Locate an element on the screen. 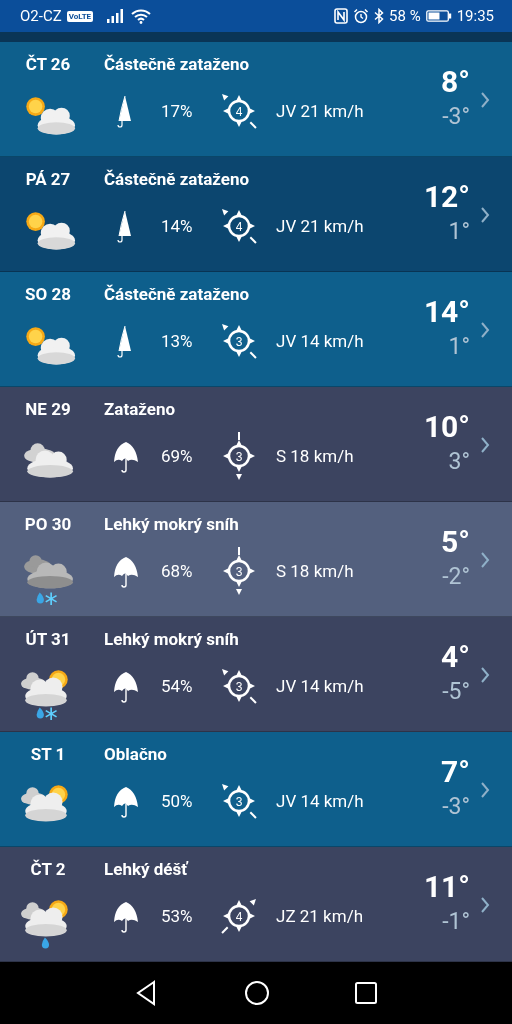  carrier-name: O2-CZ is located at coordinates (41, 16).